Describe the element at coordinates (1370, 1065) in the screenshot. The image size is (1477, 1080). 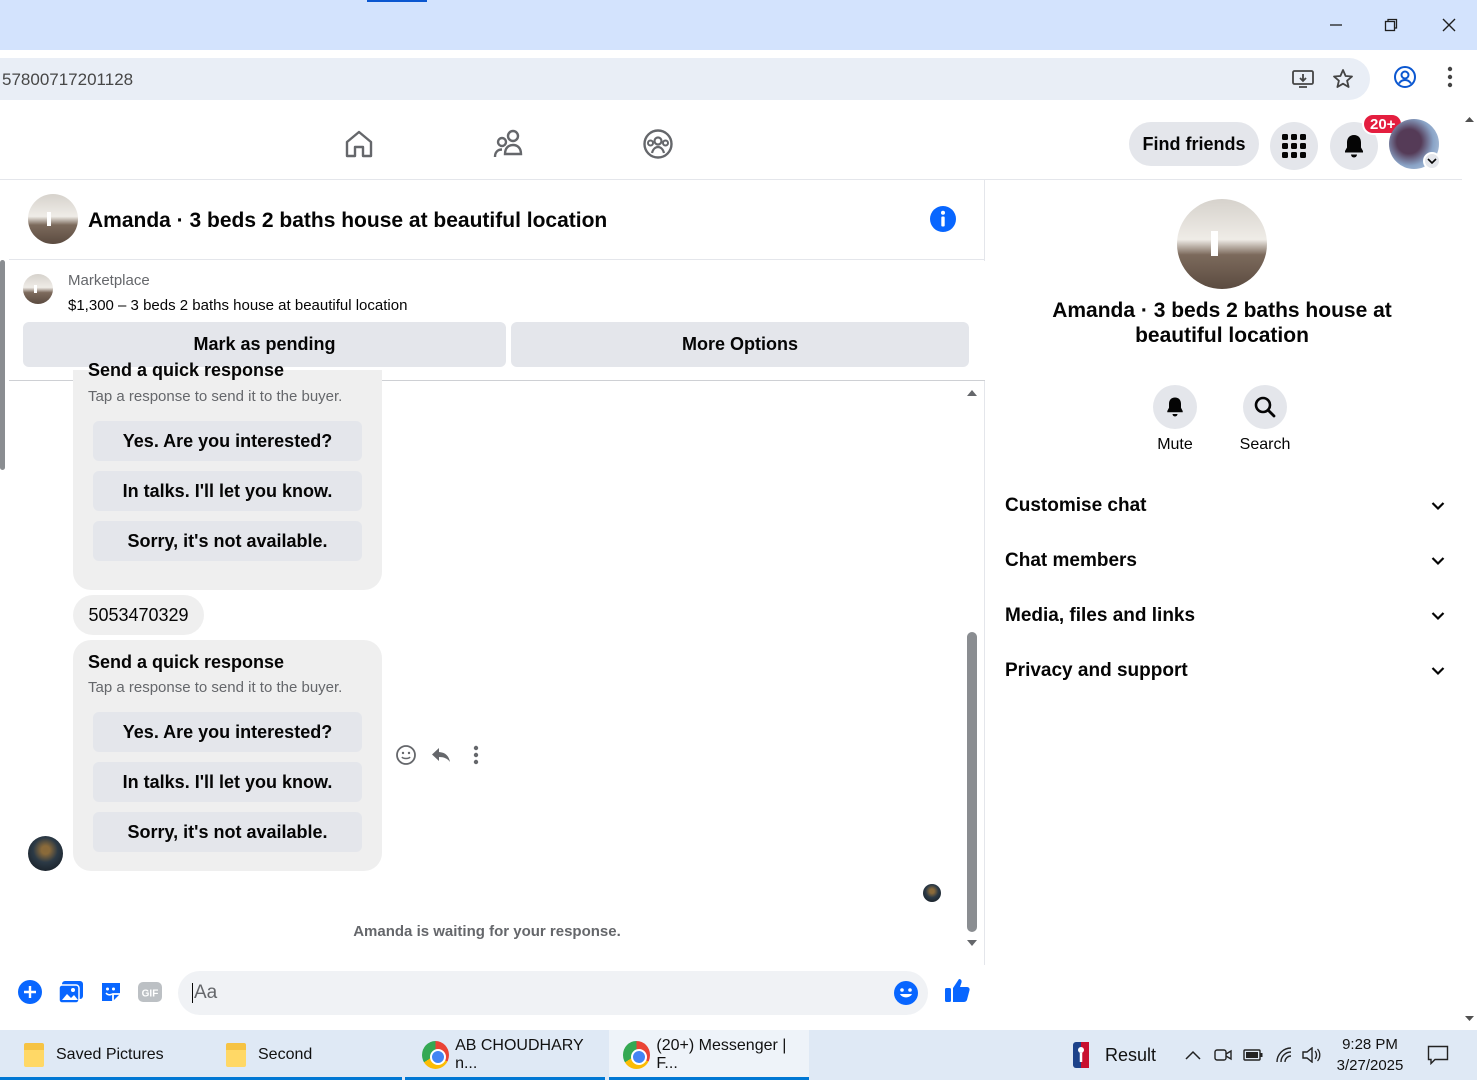
I see `clock-date: 3/27/2025` at that location.